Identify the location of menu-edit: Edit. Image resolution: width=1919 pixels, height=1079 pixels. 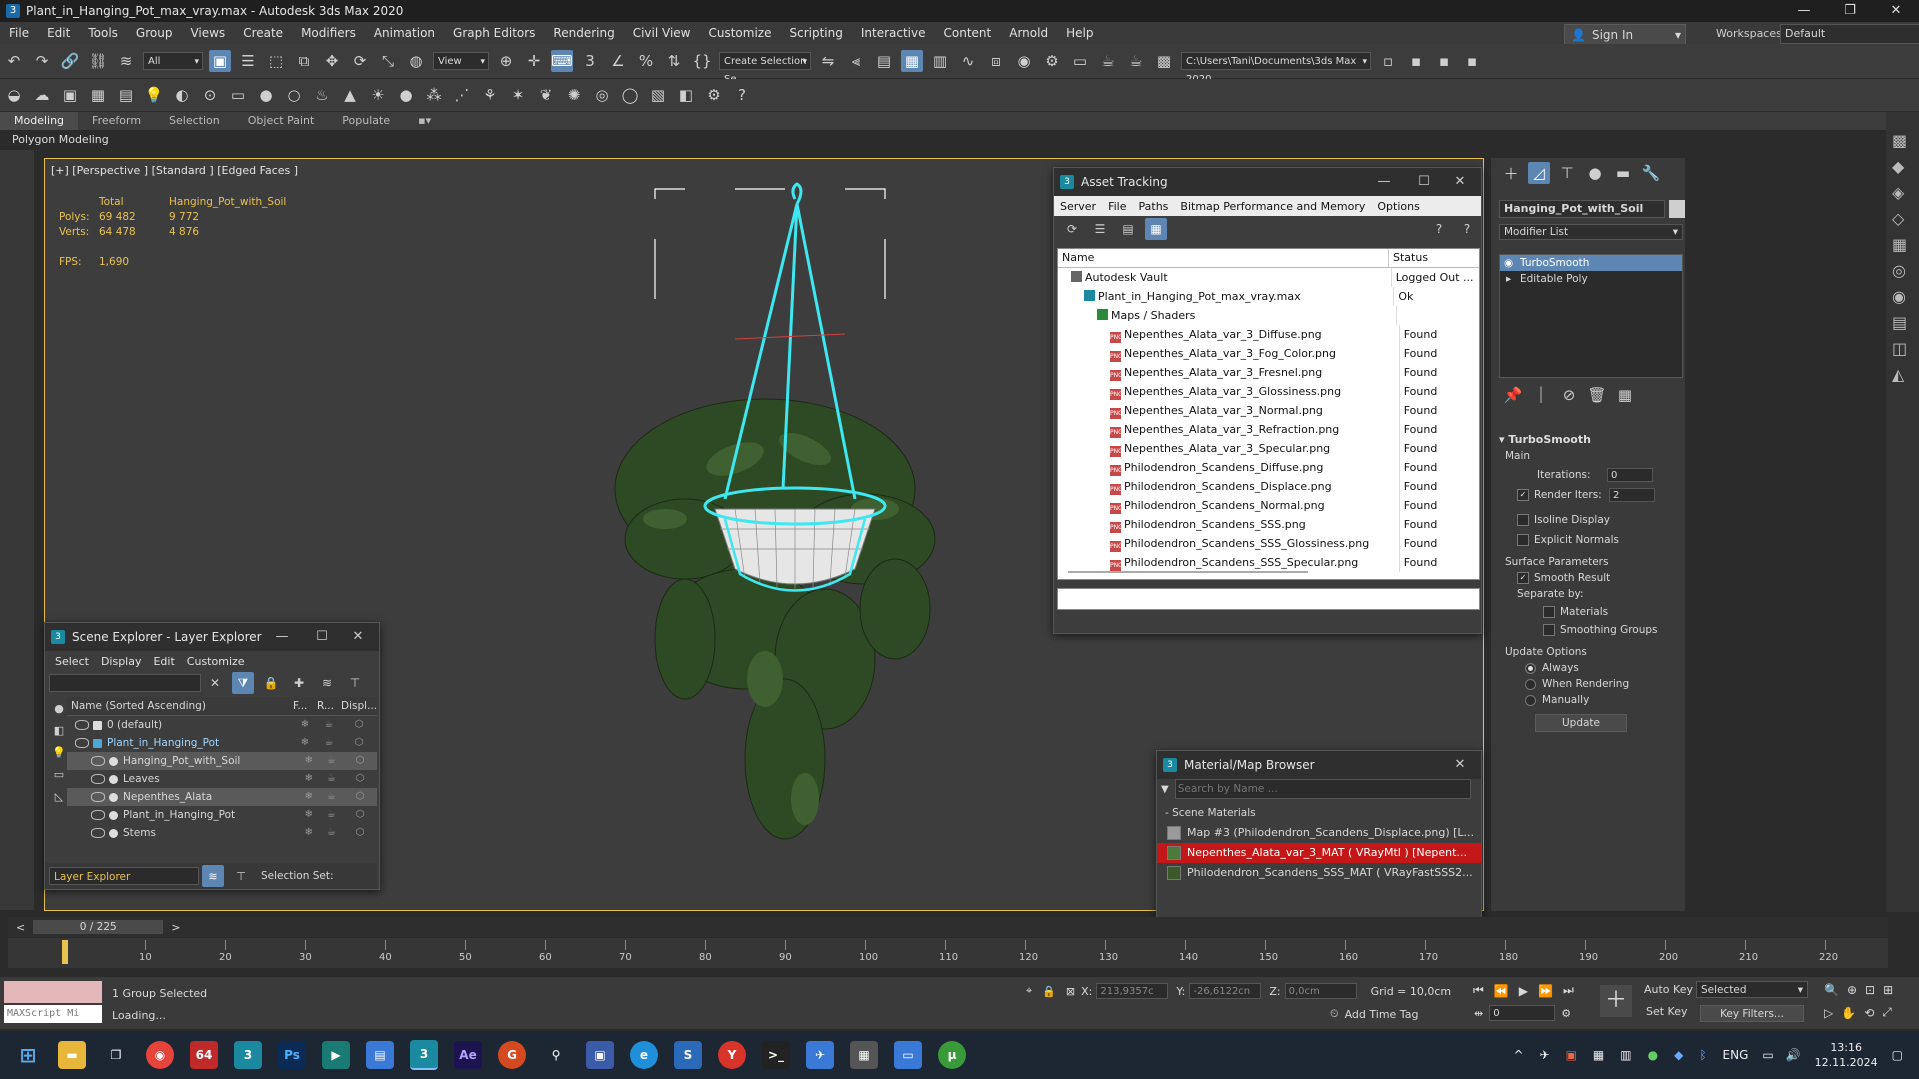
(58, 33).